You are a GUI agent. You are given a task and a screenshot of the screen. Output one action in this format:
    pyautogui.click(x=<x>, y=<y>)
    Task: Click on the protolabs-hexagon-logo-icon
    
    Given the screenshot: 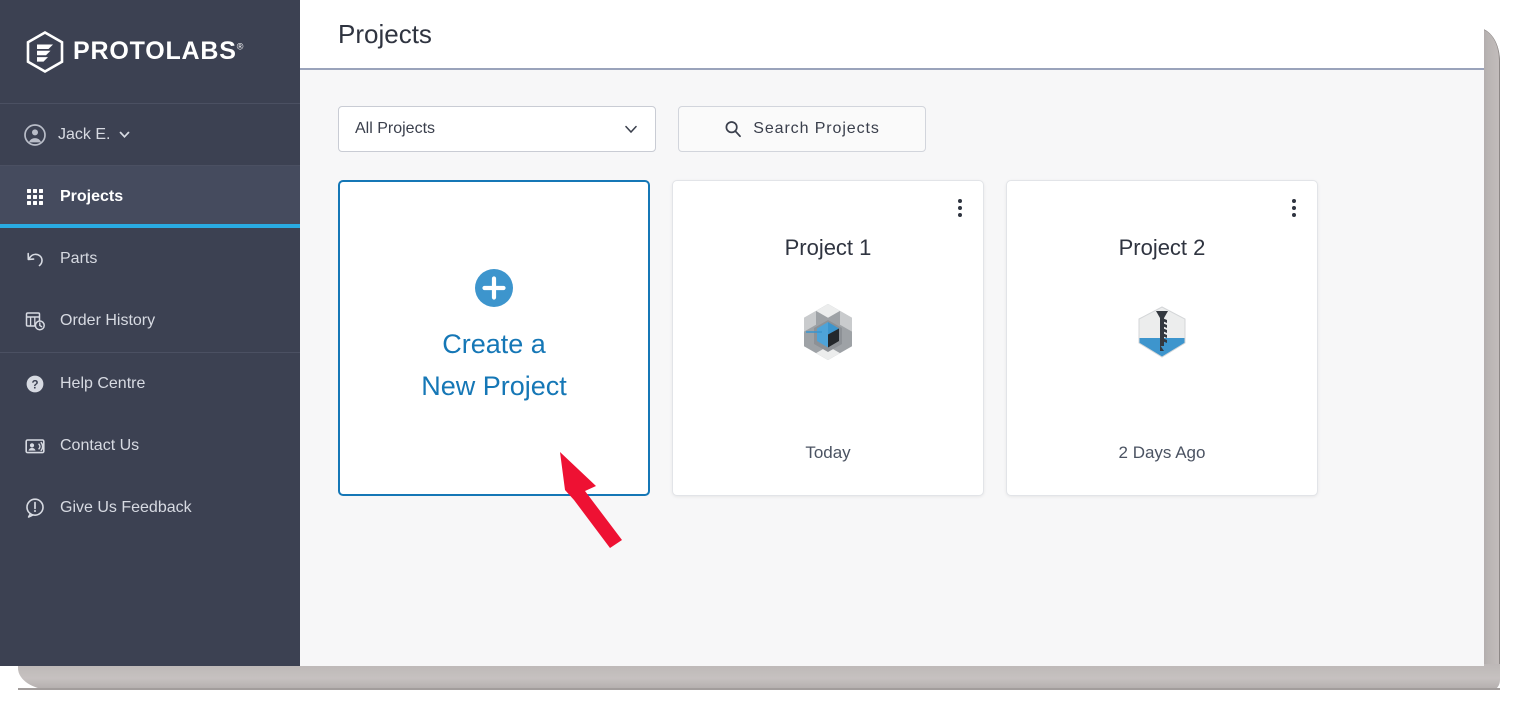 What is the action you would take?
    pyautogui.click(x=45, y=51)
    